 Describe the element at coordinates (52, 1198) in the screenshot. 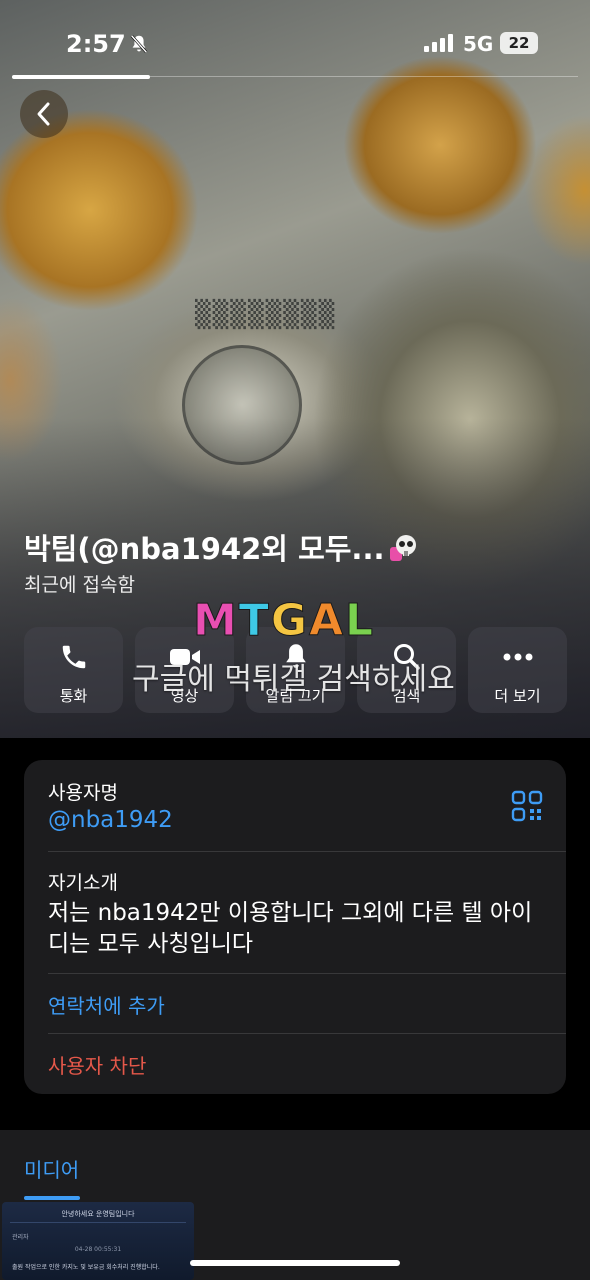

I see `tab-media-indicator` at that location.